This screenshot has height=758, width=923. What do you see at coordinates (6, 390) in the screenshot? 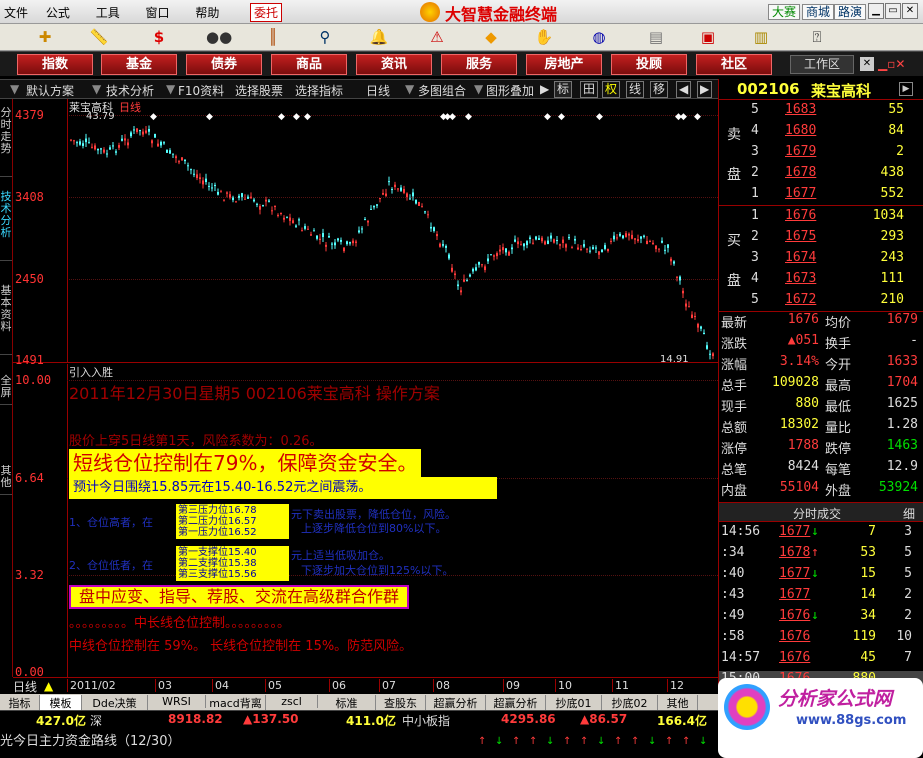
I see `tab-fullscreen: 全屏` at bounding box center [6, 390].